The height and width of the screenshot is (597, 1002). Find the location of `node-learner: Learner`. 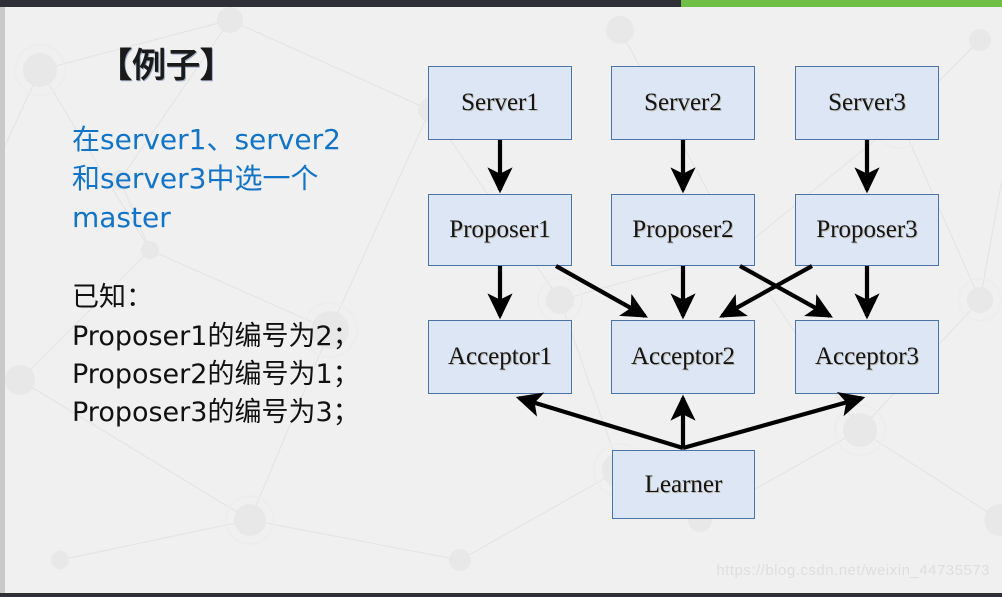

node-learner: Learner is located at coordinates (683, 484).